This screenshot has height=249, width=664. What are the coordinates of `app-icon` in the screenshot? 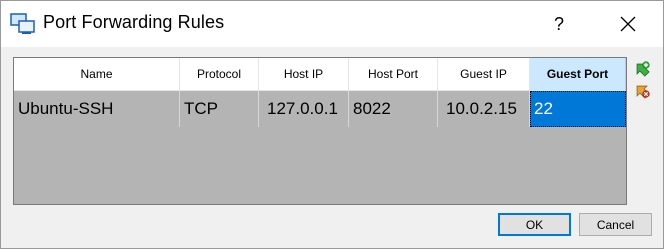 It's located at (22, 23).